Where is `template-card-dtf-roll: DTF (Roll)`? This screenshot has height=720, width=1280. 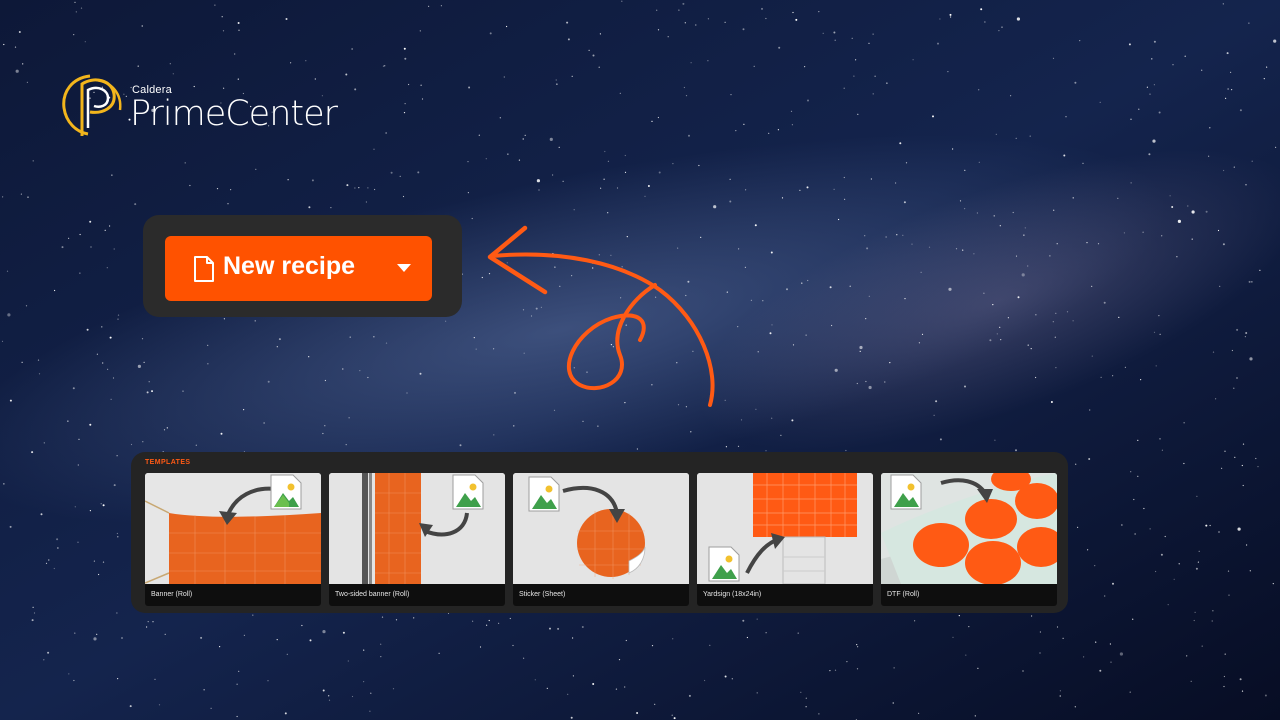
template-card-dtf-roll: DTF (Roll) is located at coordinates (969, 539).